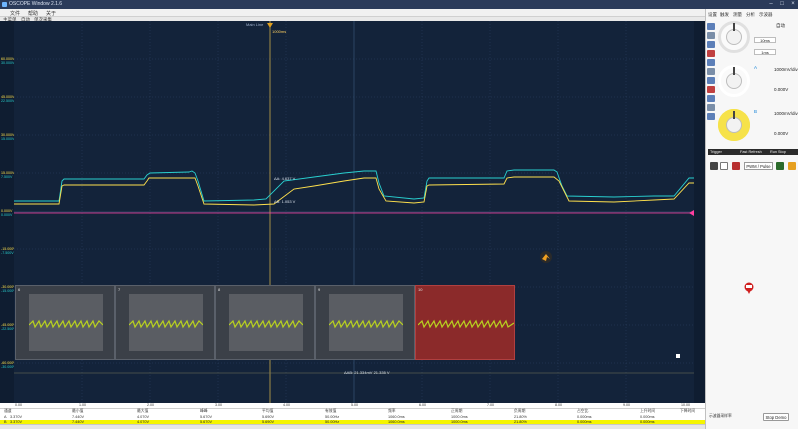 This screenshot has height=429, width=798. I want to click on tool-icon-column, so click(711, 88).